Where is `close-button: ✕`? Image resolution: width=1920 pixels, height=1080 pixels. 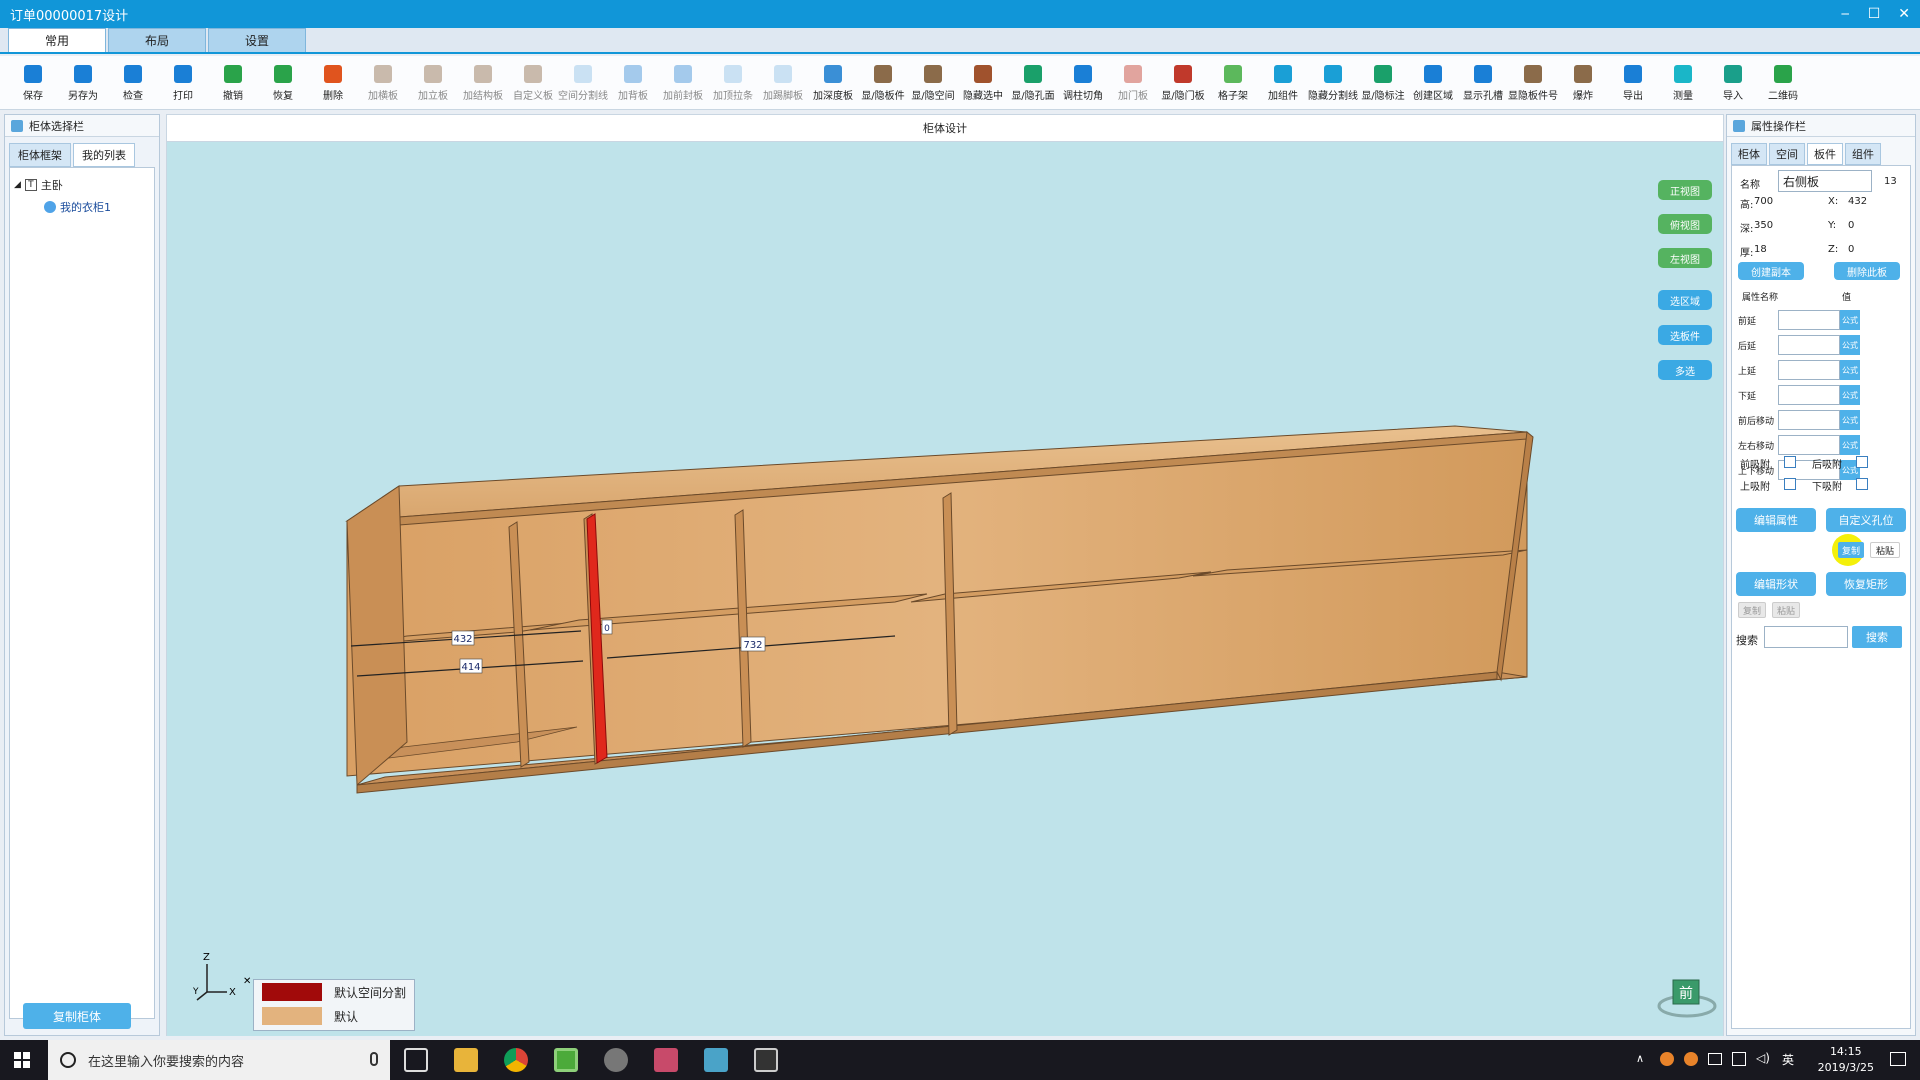
close-button: ✕ is located at coordinates (1904, 14).